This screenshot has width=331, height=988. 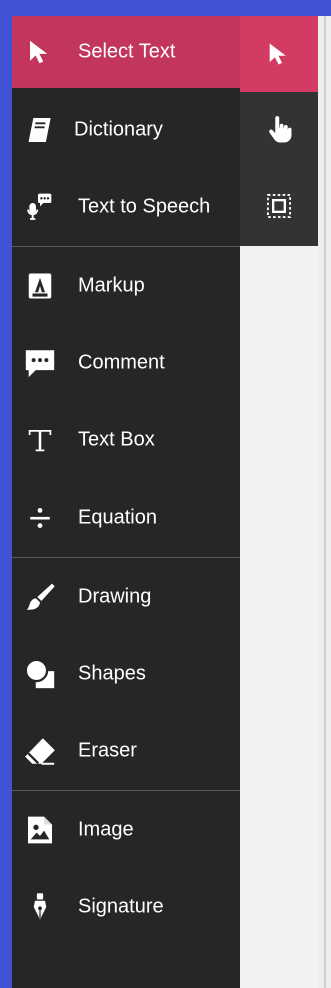 I want to click on hand-pointer-icon, so click(x=279, y=130).